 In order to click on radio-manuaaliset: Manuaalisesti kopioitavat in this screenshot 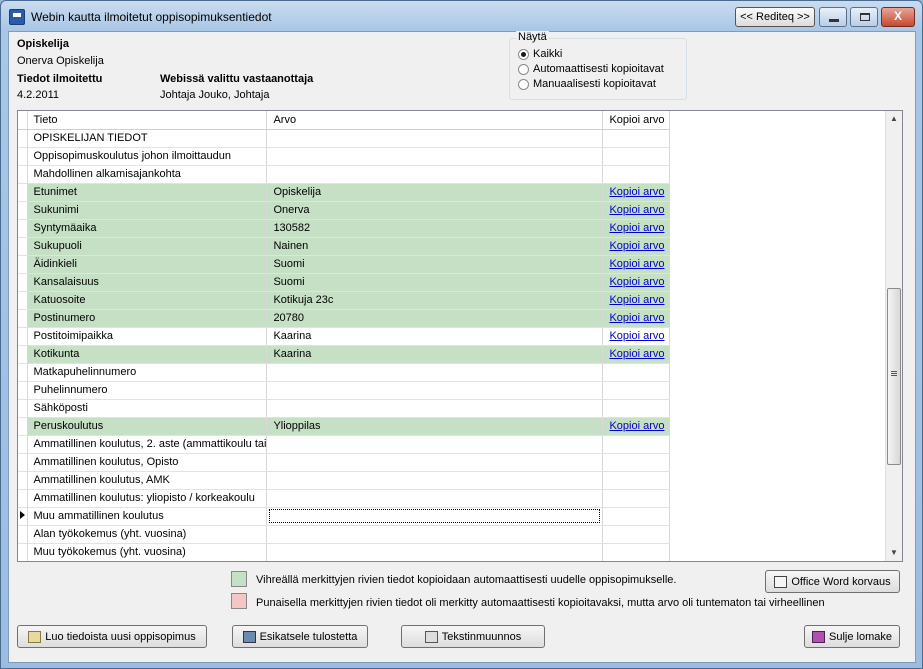, I will do `click(587, 84)`.